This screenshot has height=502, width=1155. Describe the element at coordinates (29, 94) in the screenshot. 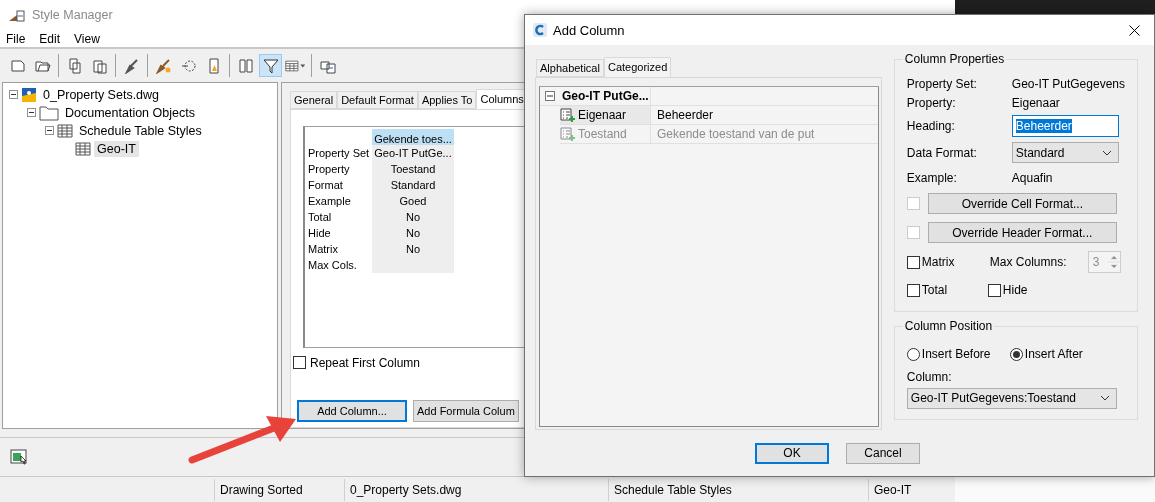

I see `drawing-file-icon` at that location.